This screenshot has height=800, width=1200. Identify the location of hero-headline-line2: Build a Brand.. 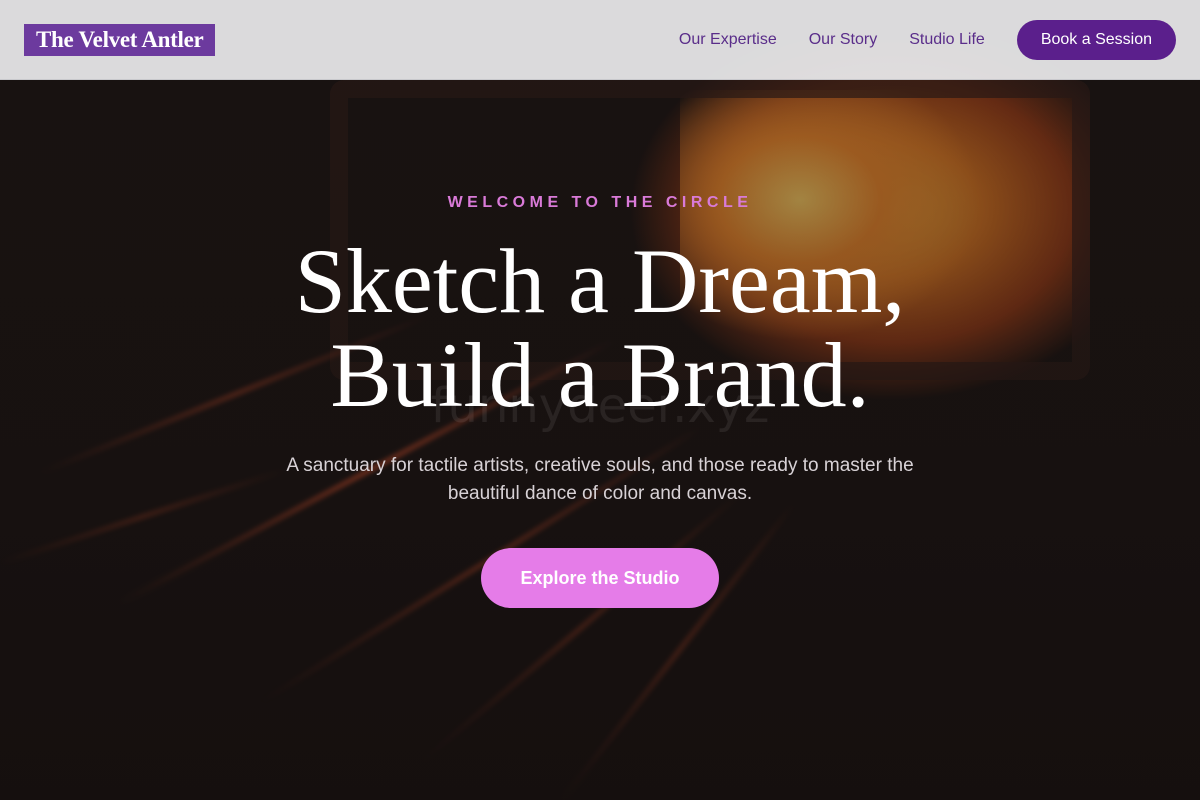
(600, 375).